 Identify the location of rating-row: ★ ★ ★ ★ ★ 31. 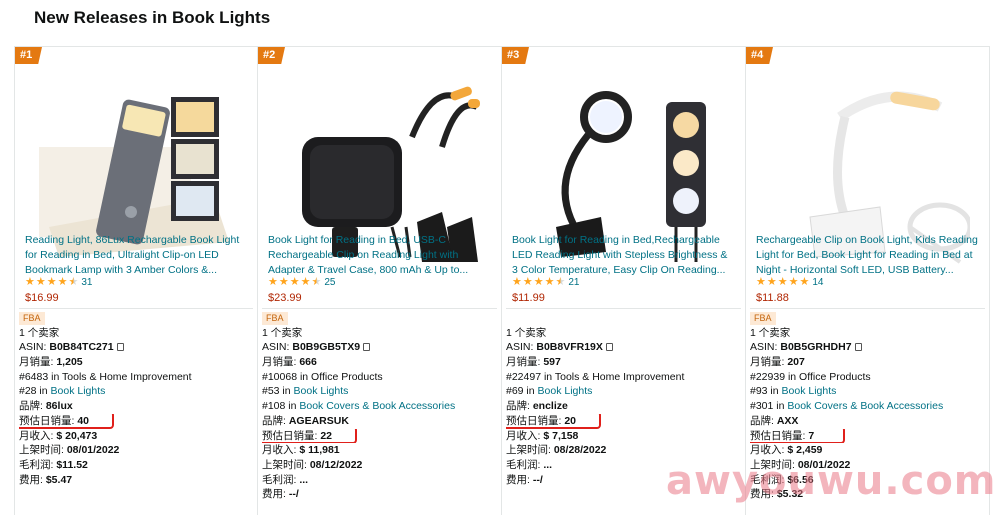
(59, 282).